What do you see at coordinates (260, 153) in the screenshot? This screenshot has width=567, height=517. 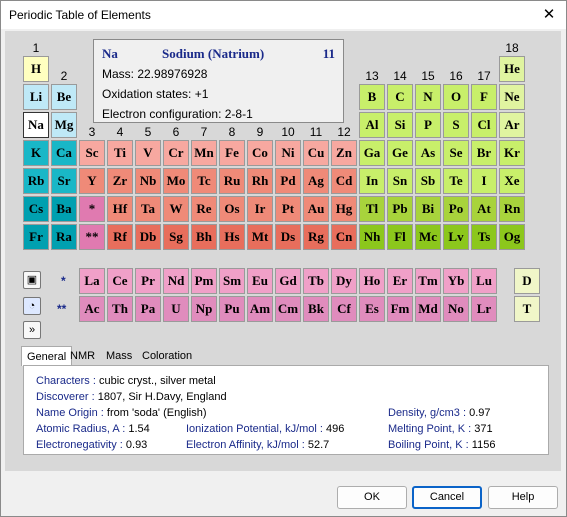 I see `element-Co: Co` at bounding box center [260, 153].